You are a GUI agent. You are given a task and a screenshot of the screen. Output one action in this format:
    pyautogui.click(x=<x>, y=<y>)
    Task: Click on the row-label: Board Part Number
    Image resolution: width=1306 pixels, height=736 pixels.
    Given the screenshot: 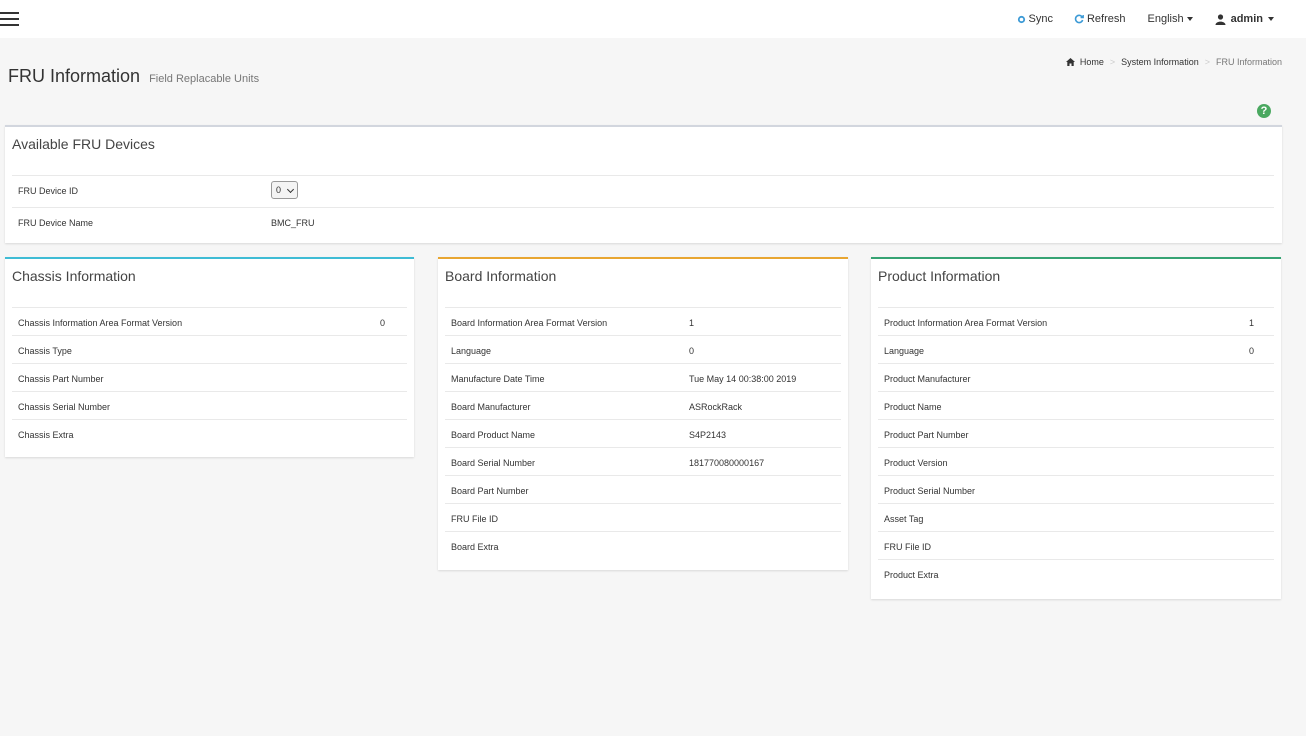 What is the action you would take?
    pyautogui.click(x=490, y=491)
    